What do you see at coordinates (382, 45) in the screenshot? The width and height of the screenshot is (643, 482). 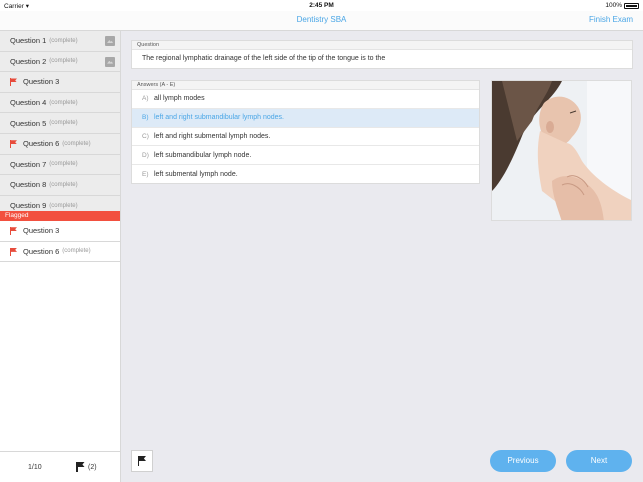 I see `question-header: Question` at bounding box center [382, 45].